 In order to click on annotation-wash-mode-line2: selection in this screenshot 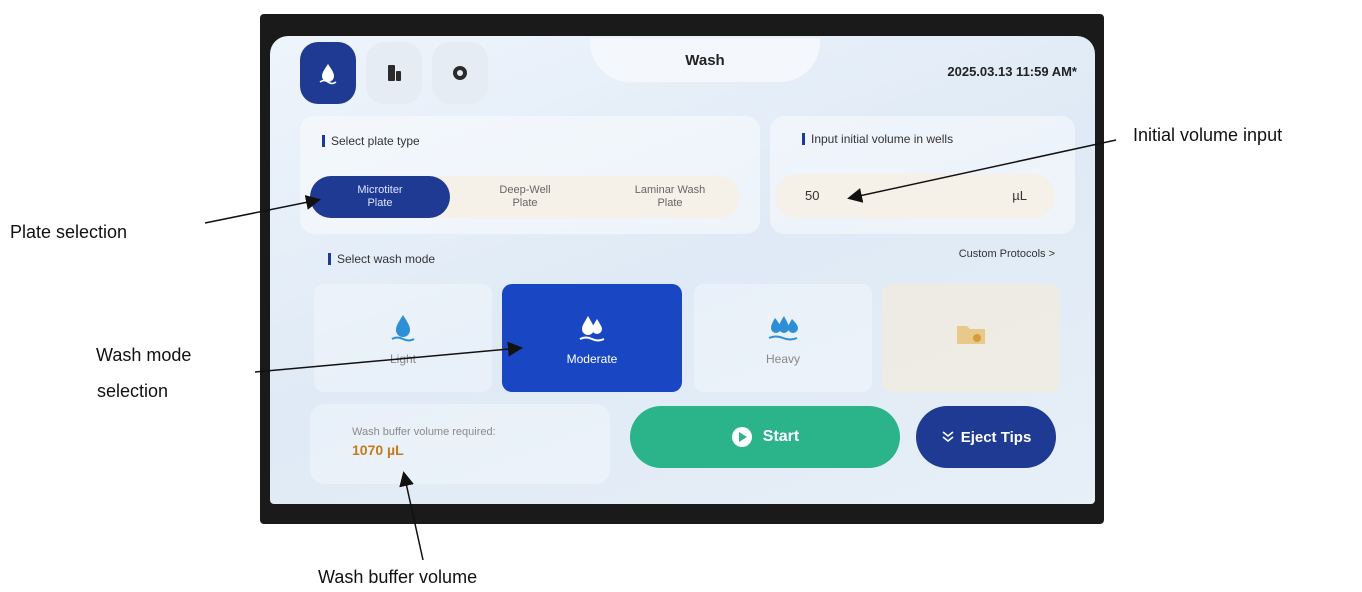, I will do `click(133, 391)`.